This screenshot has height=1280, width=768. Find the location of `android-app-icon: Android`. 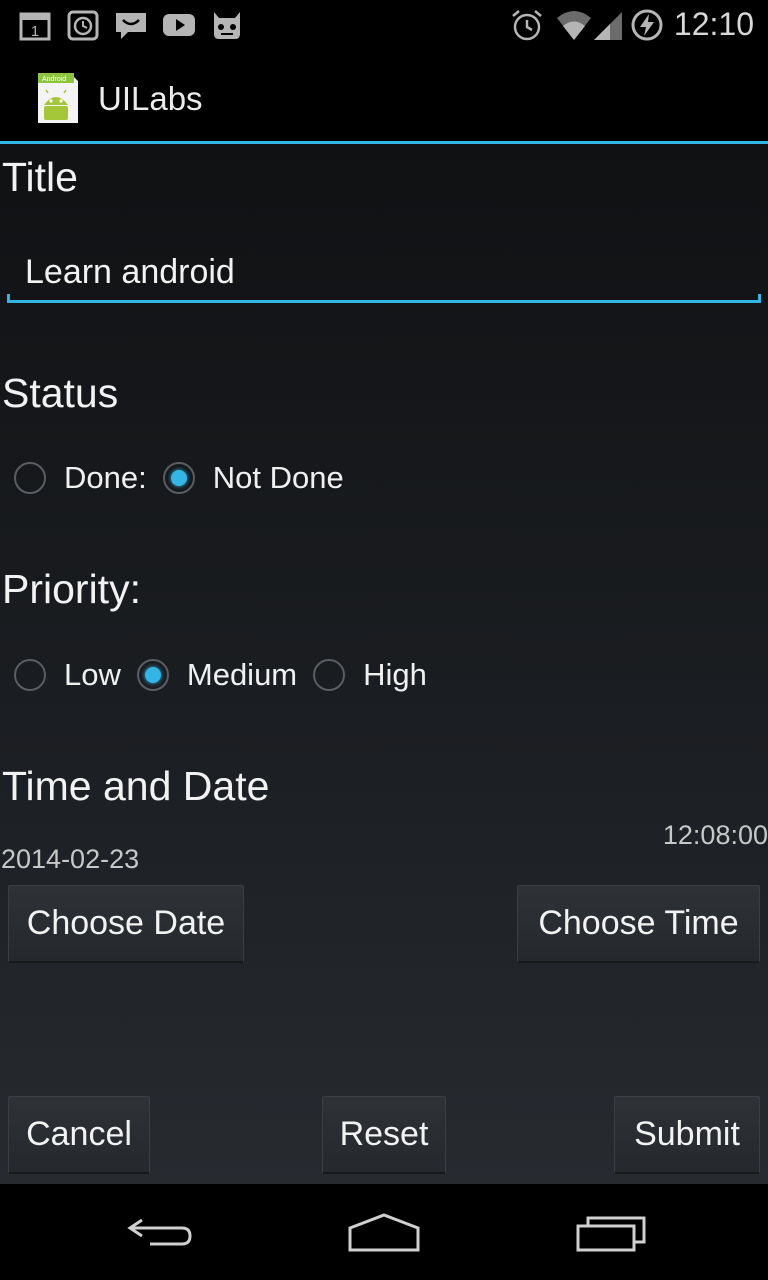

android-app-icon: Android is located at coordinates (57, 98).